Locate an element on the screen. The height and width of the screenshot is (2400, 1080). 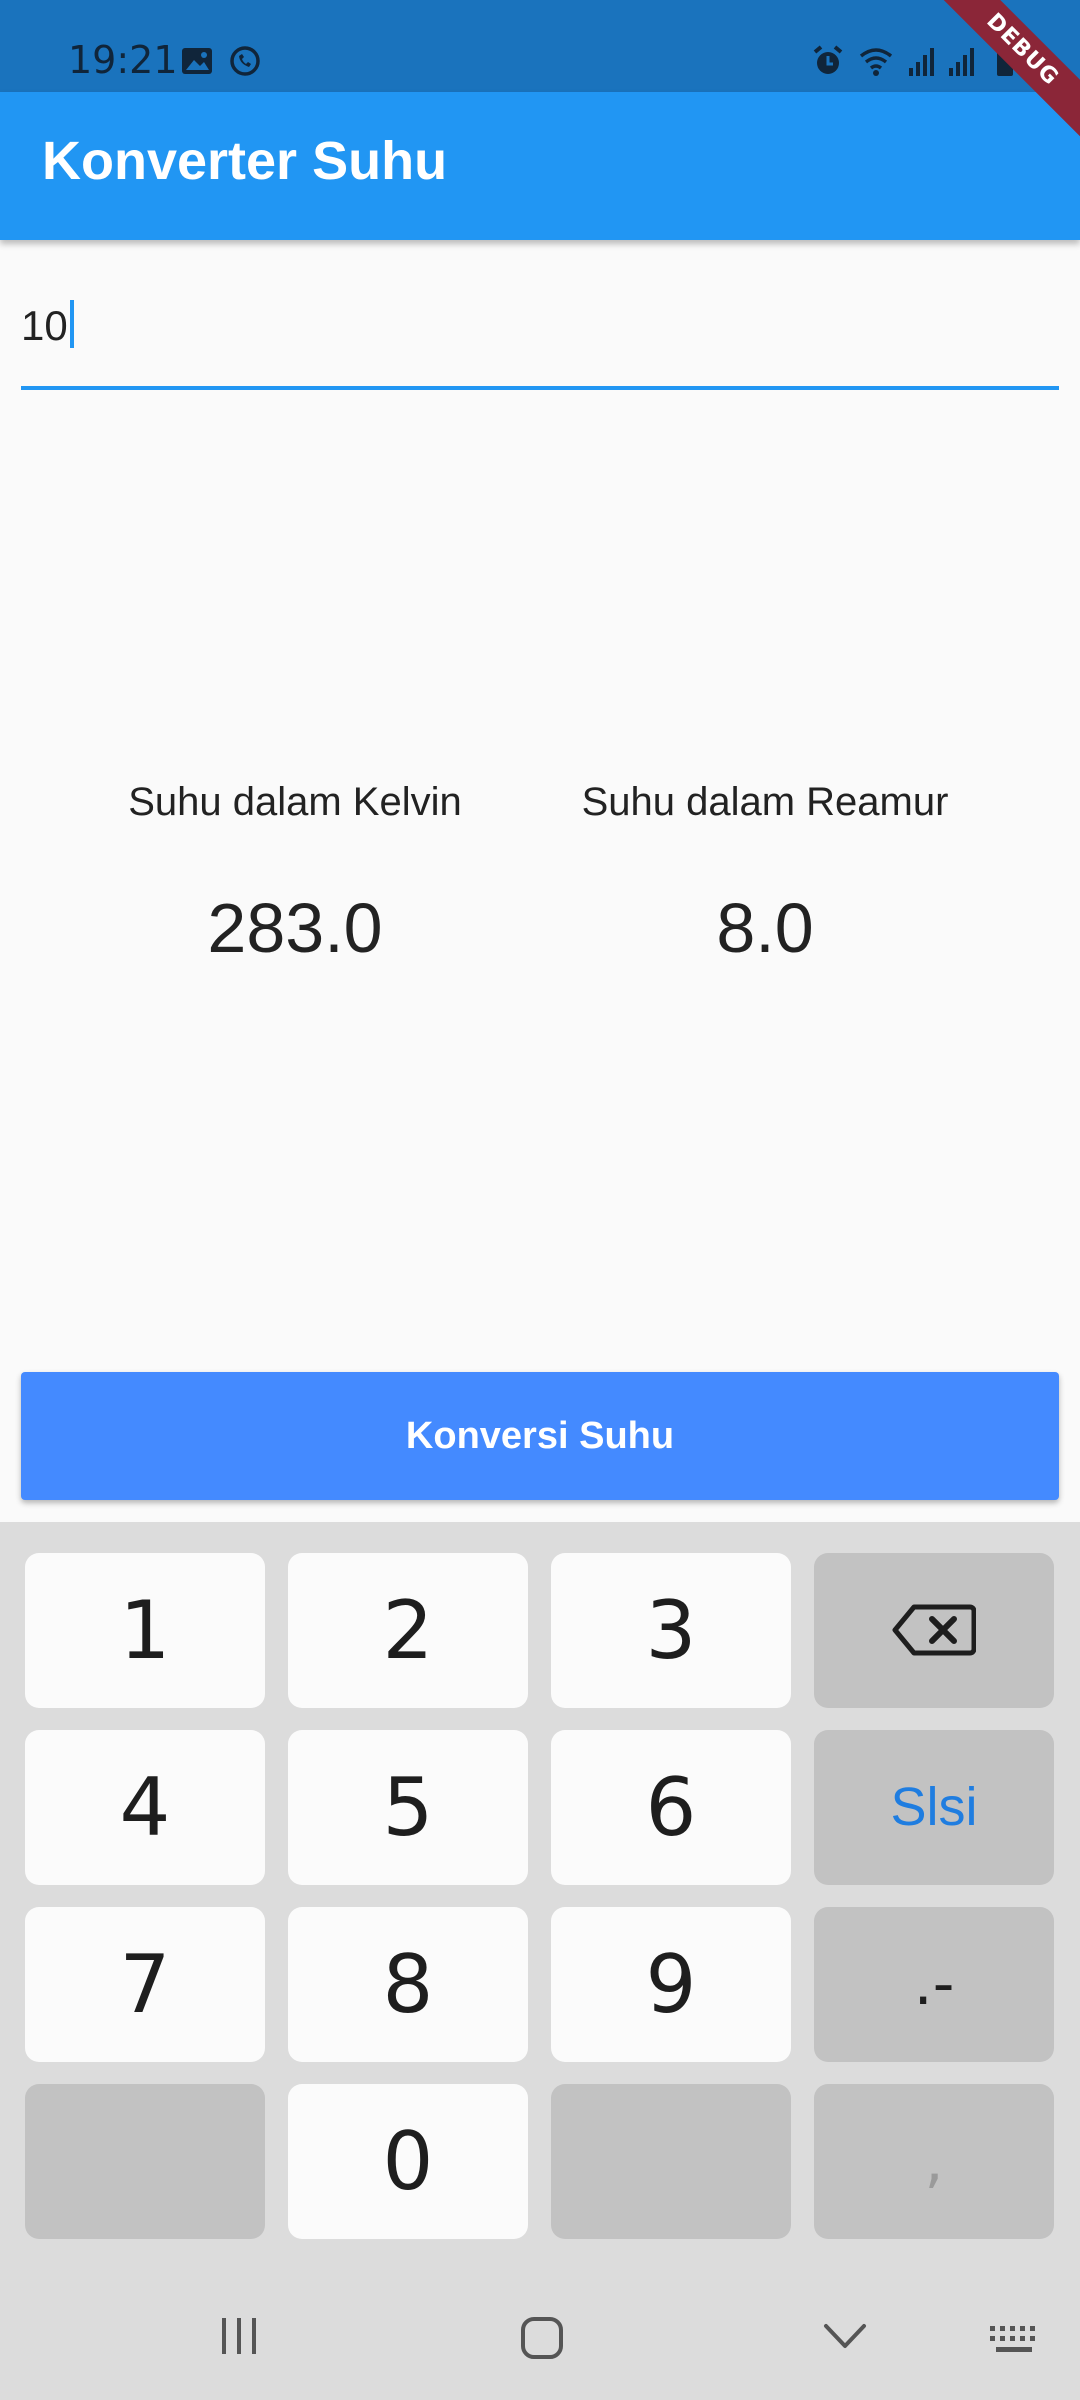
status-time: 19:21 is located at coordinates (123, 60).